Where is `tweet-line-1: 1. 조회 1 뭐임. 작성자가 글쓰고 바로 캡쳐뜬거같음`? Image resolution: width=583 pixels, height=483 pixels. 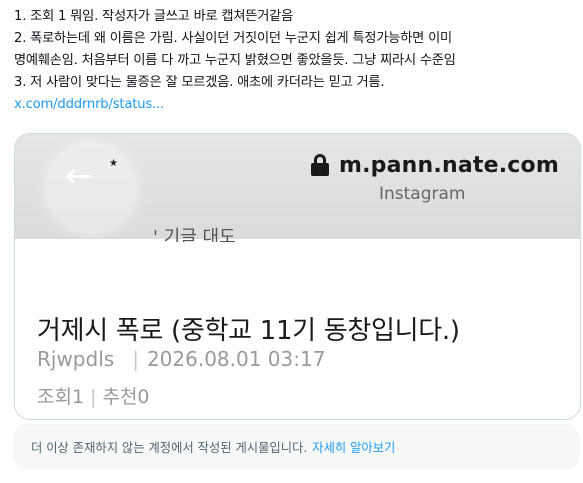
tweet-line-1: 1. 조회 1 뭐임. 작성자가 글쓰고 바로 캡쳐뜬거같음 is located at coordinates (154, 16).